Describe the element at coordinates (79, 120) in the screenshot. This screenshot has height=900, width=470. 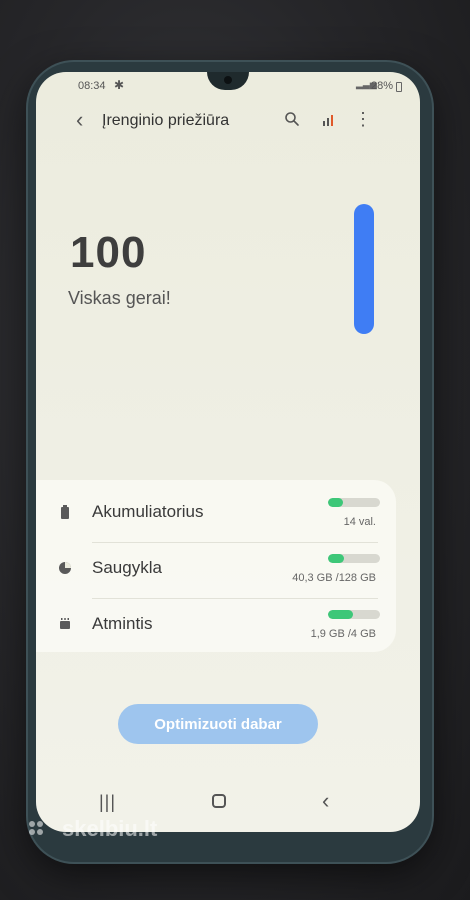
I see `back-arrow-icon: ‹` at that location.